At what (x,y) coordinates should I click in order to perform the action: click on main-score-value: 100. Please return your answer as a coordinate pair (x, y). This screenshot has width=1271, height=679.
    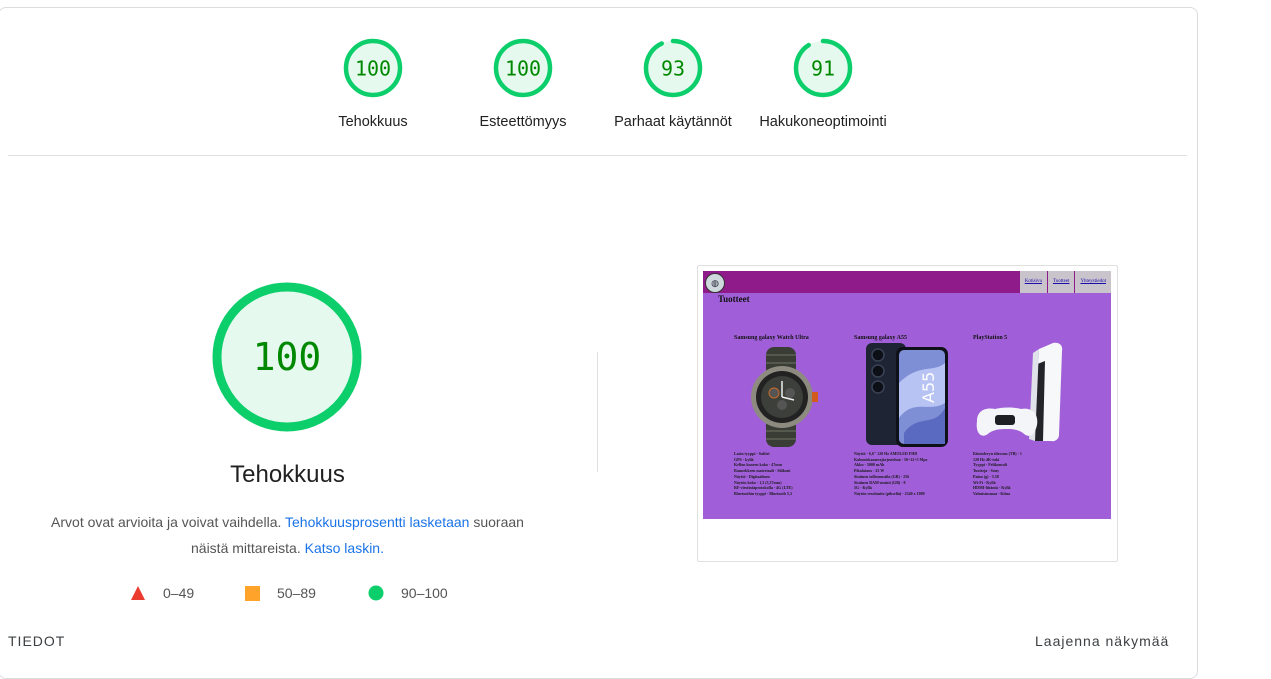
    Looking at the image, I should click on (287, 357).